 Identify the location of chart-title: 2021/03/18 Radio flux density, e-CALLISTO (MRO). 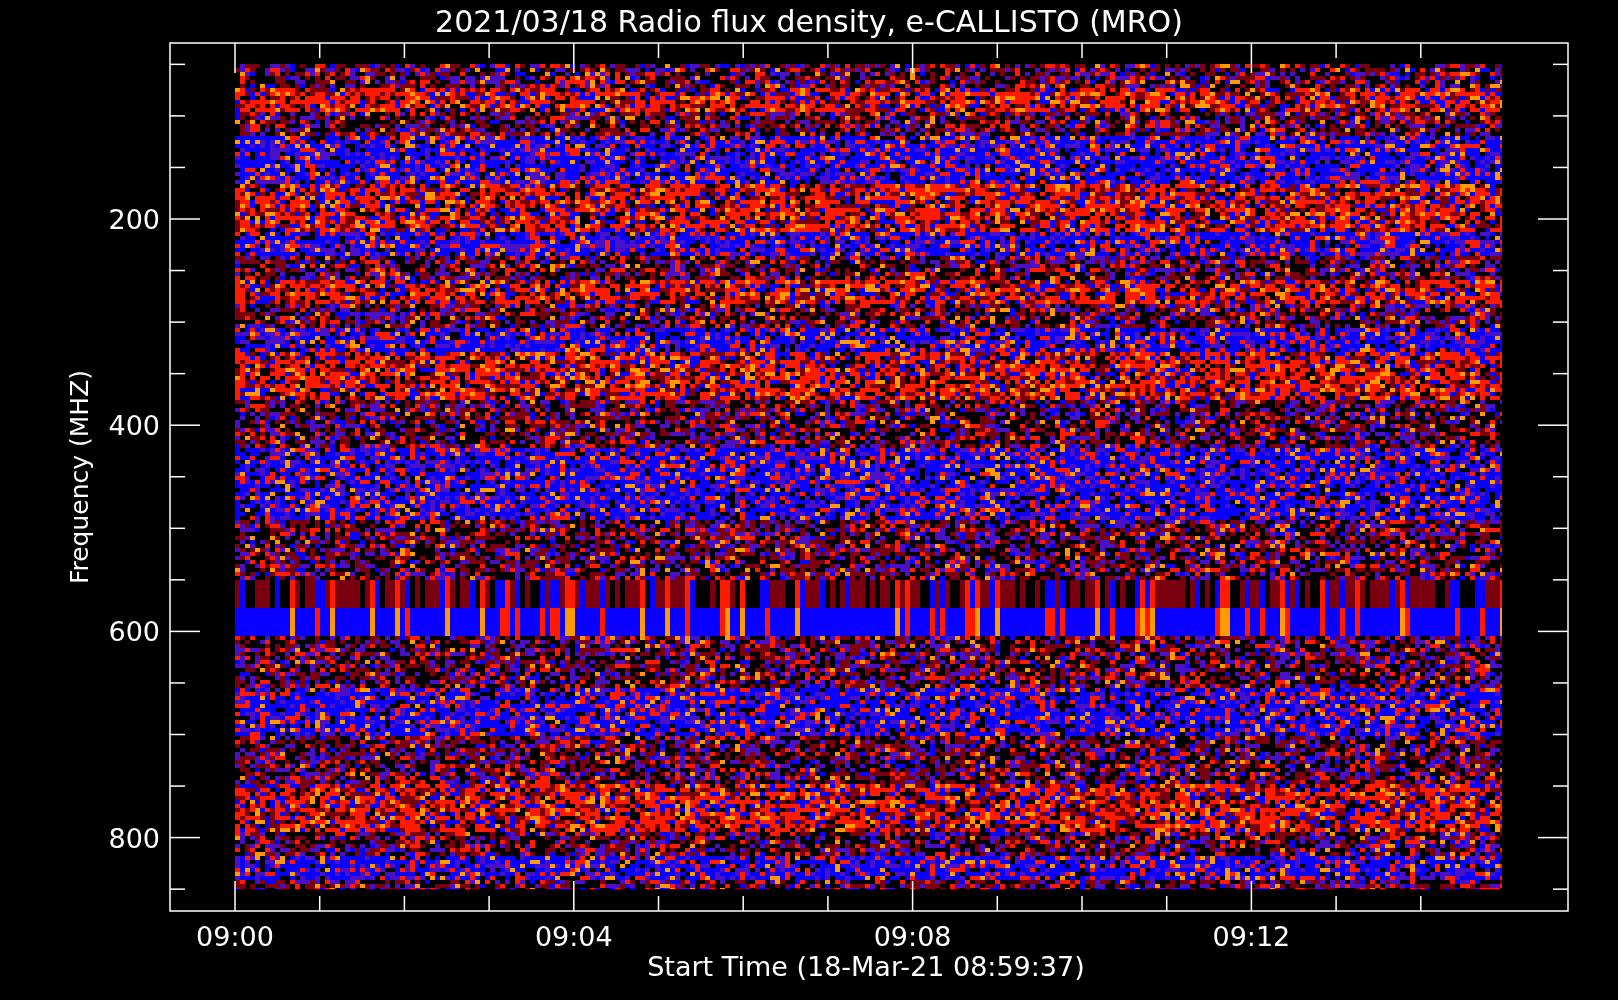
(809, 21).